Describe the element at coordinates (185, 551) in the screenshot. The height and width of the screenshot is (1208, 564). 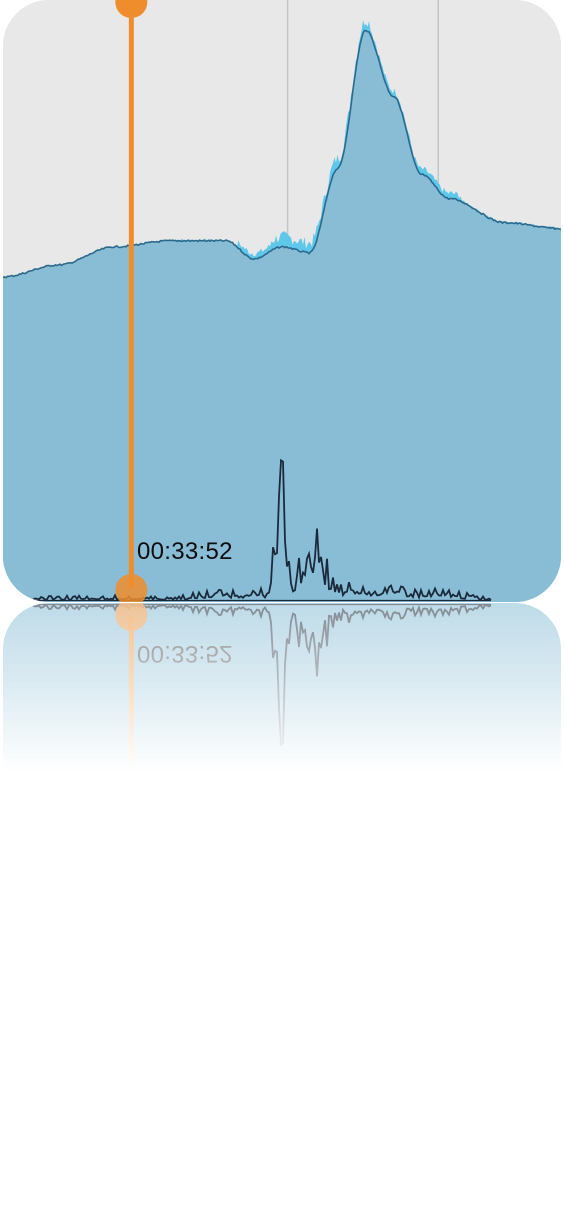
I see `playhead-time-label: 00:33:52` at that location.